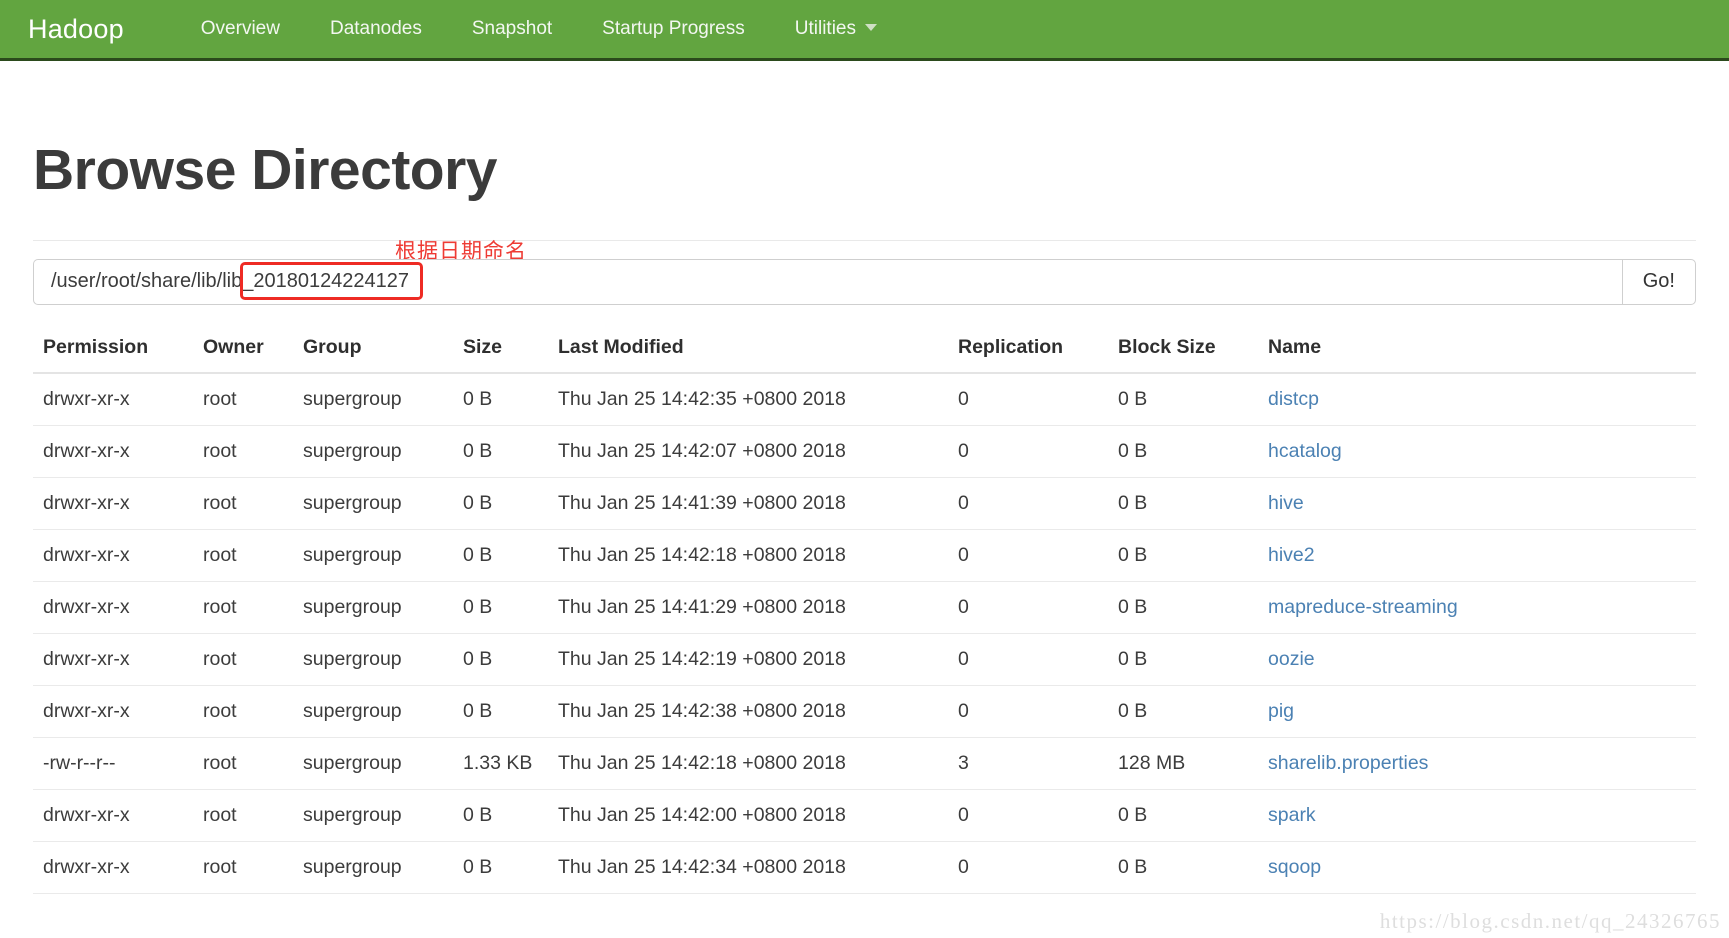 This screenshot has height=938, width=1729. Describe the element at coordinates (1281, 711) in the screenshot. I see `file-link: pig` at that location.